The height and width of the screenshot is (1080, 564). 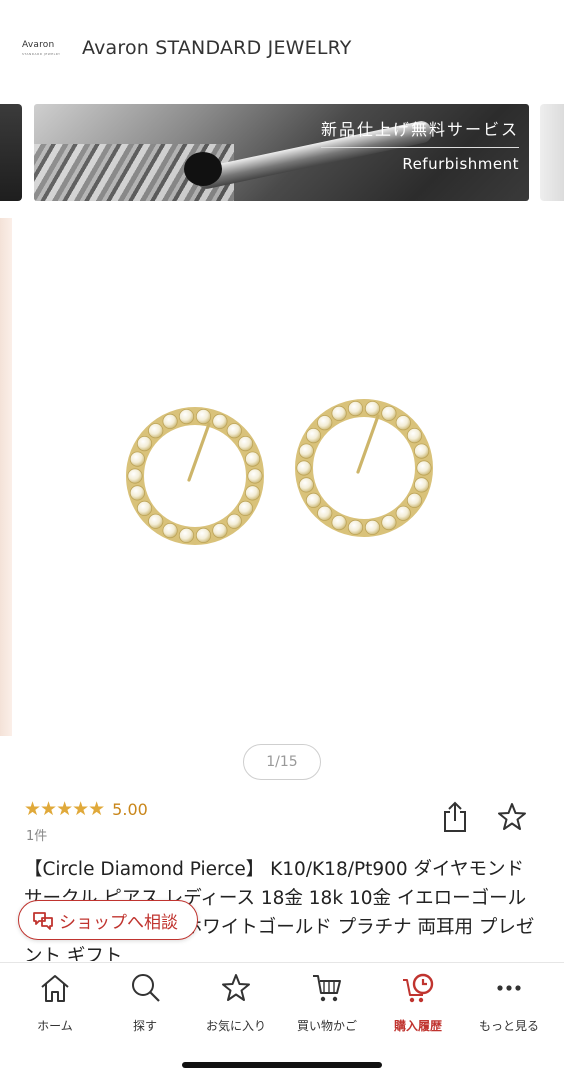 I want to click on history-cart-icon, so click(x=418, y=988).